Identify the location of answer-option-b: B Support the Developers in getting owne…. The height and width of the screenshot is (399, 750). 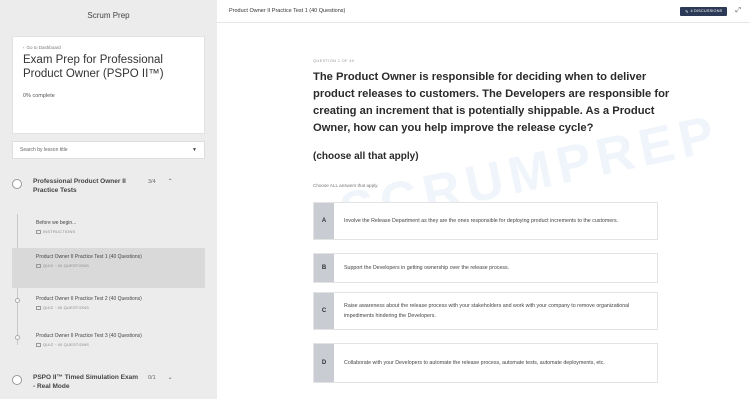
(485, 268).